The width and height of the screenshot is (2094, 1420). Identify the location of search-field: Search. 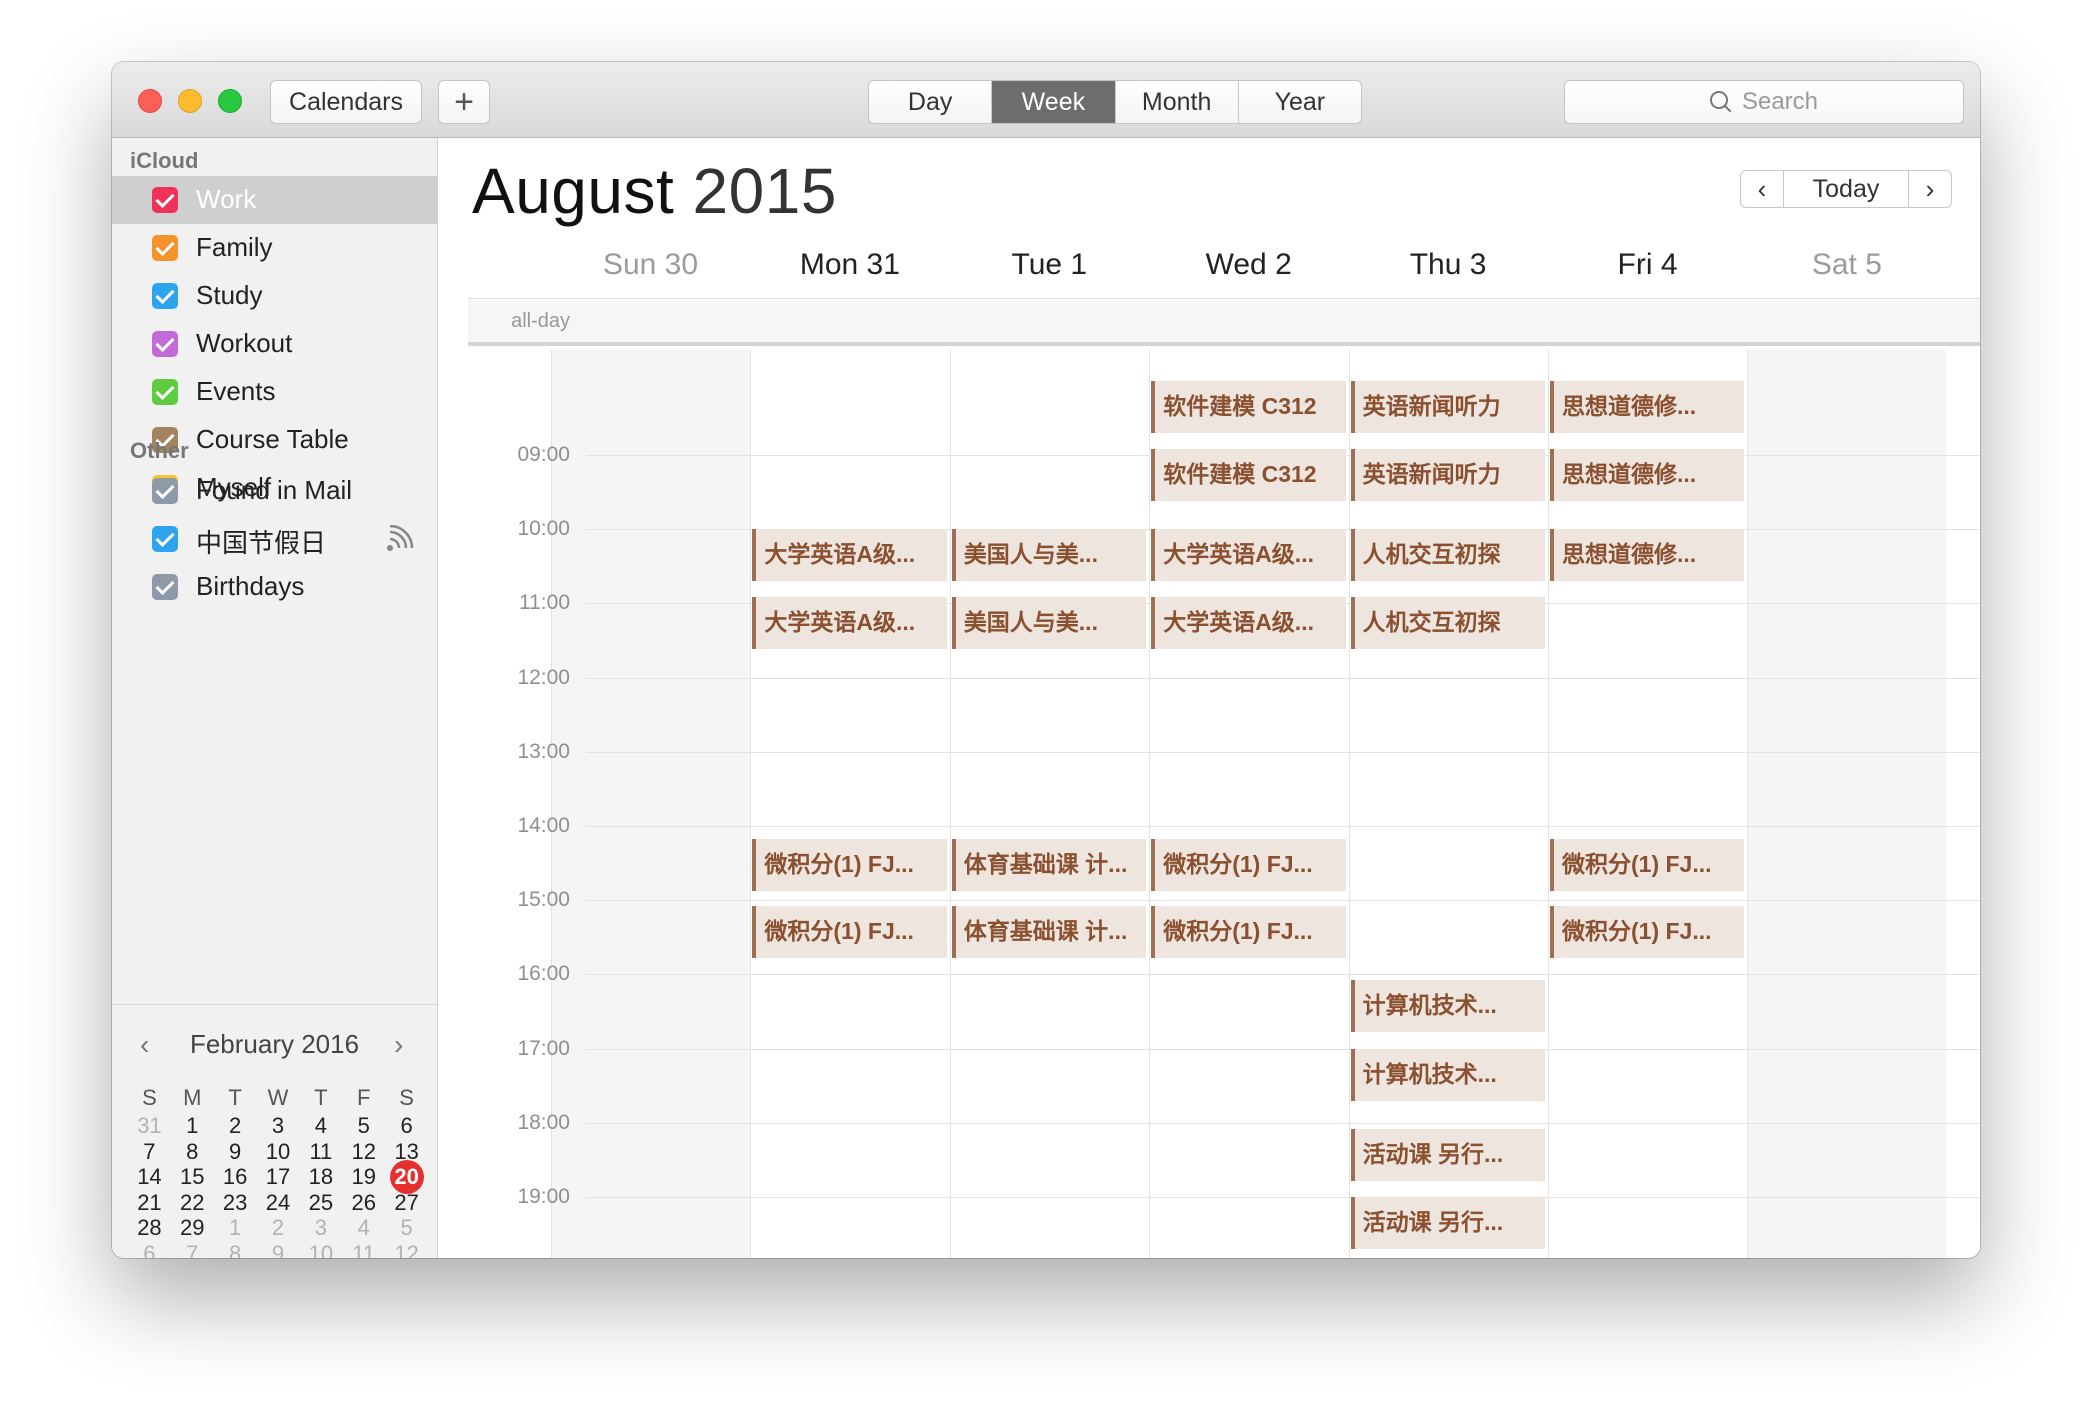
(1764, 102).